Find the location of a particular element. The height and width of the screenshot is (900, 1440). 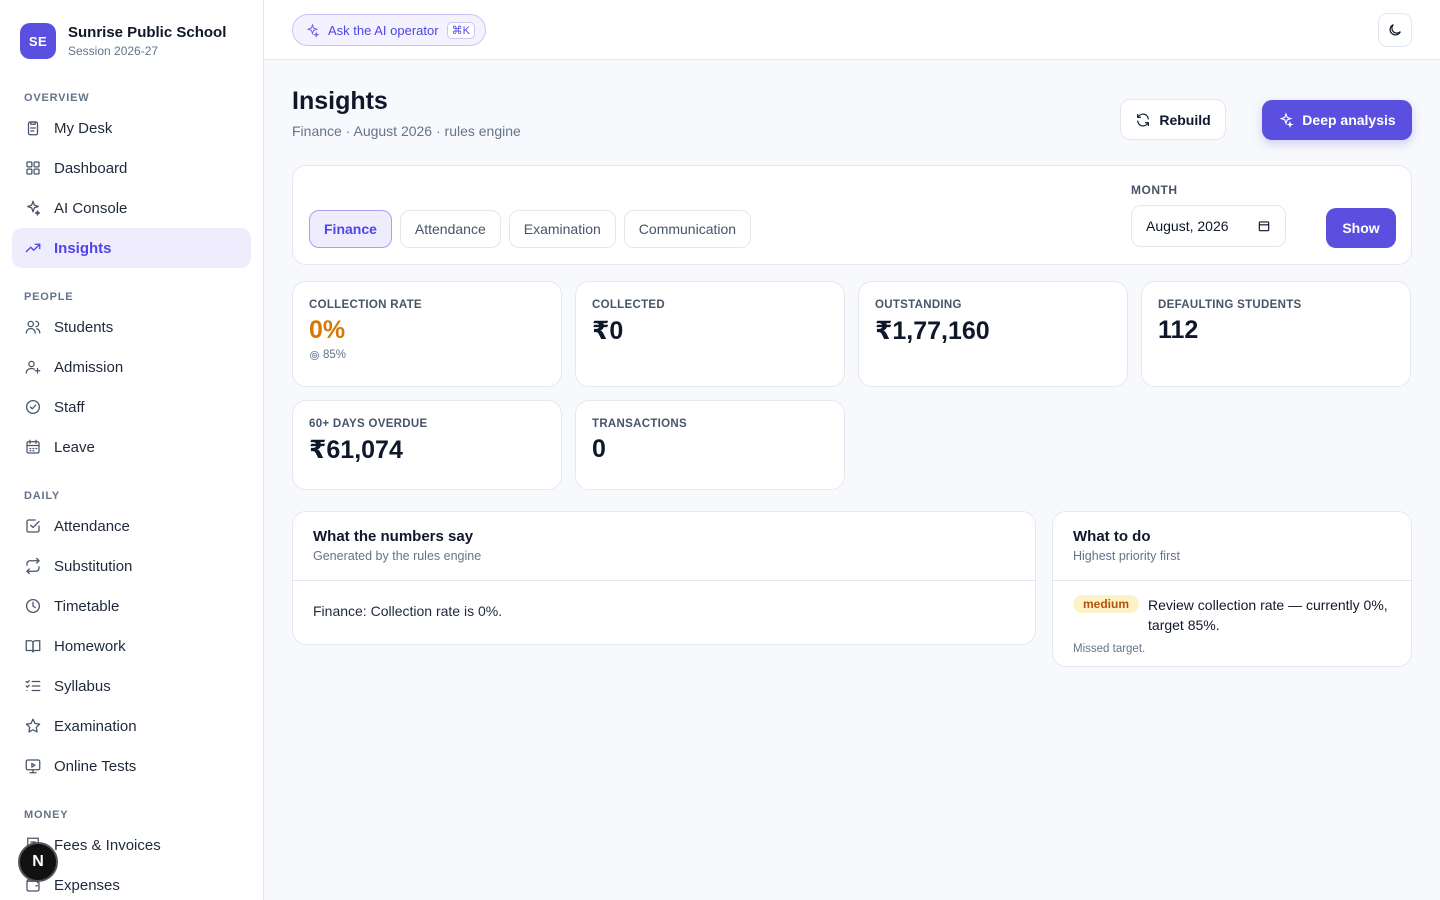

brand: SE Sunrise Public School Session 2026-27 is located at coordinates (131, 31).